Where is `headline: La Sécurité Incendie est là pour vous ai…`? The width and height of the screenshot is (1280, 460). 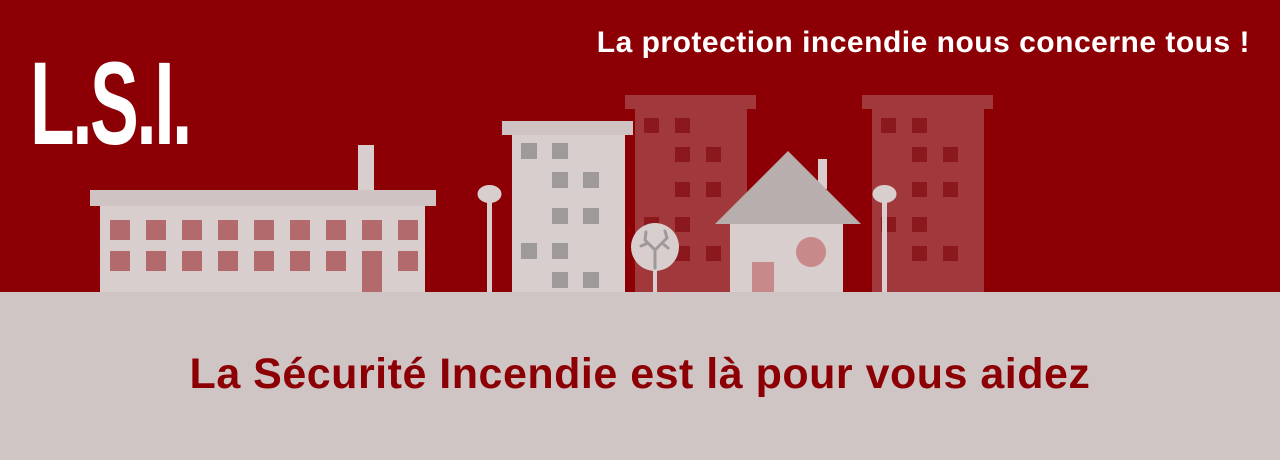 headline: La Sécurité Incendie est là pour vous ai… is located at coordinates (640, 374).